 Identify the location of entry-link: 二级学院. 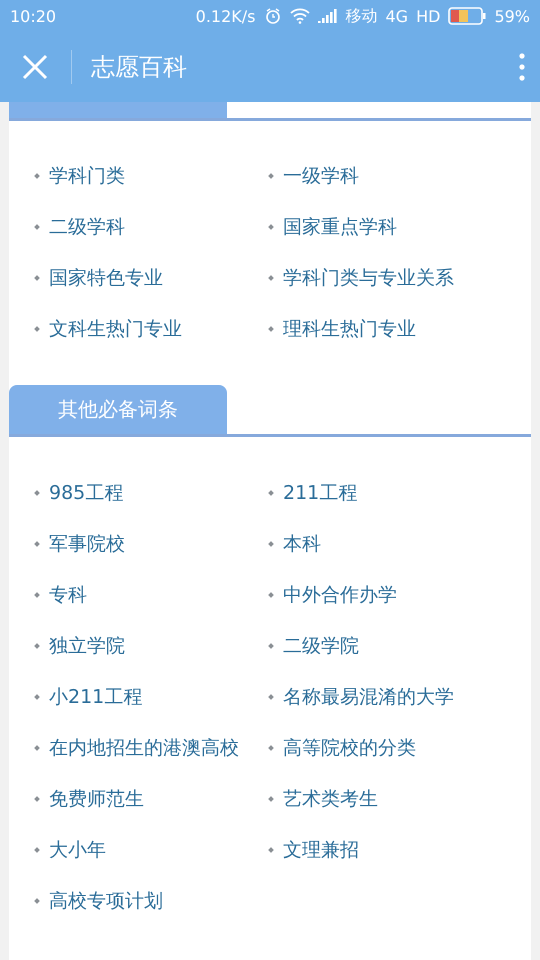
(321, 645).